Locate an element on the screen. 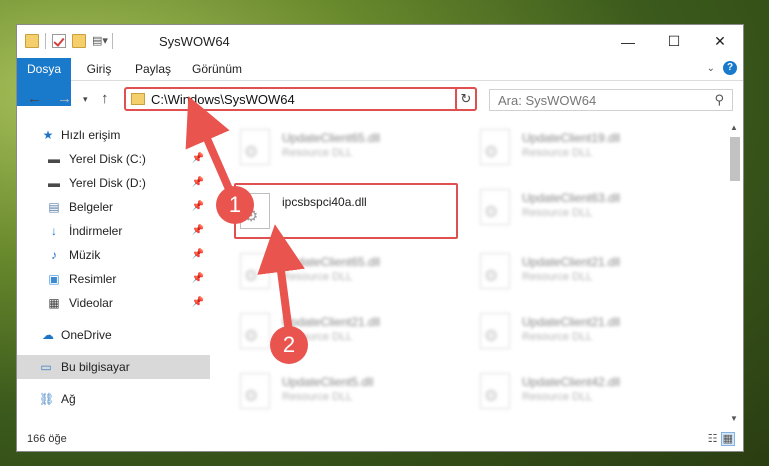 This screenshot has height=466, width=769. step-1-badge: 1 is located at coordinates (235, 205).